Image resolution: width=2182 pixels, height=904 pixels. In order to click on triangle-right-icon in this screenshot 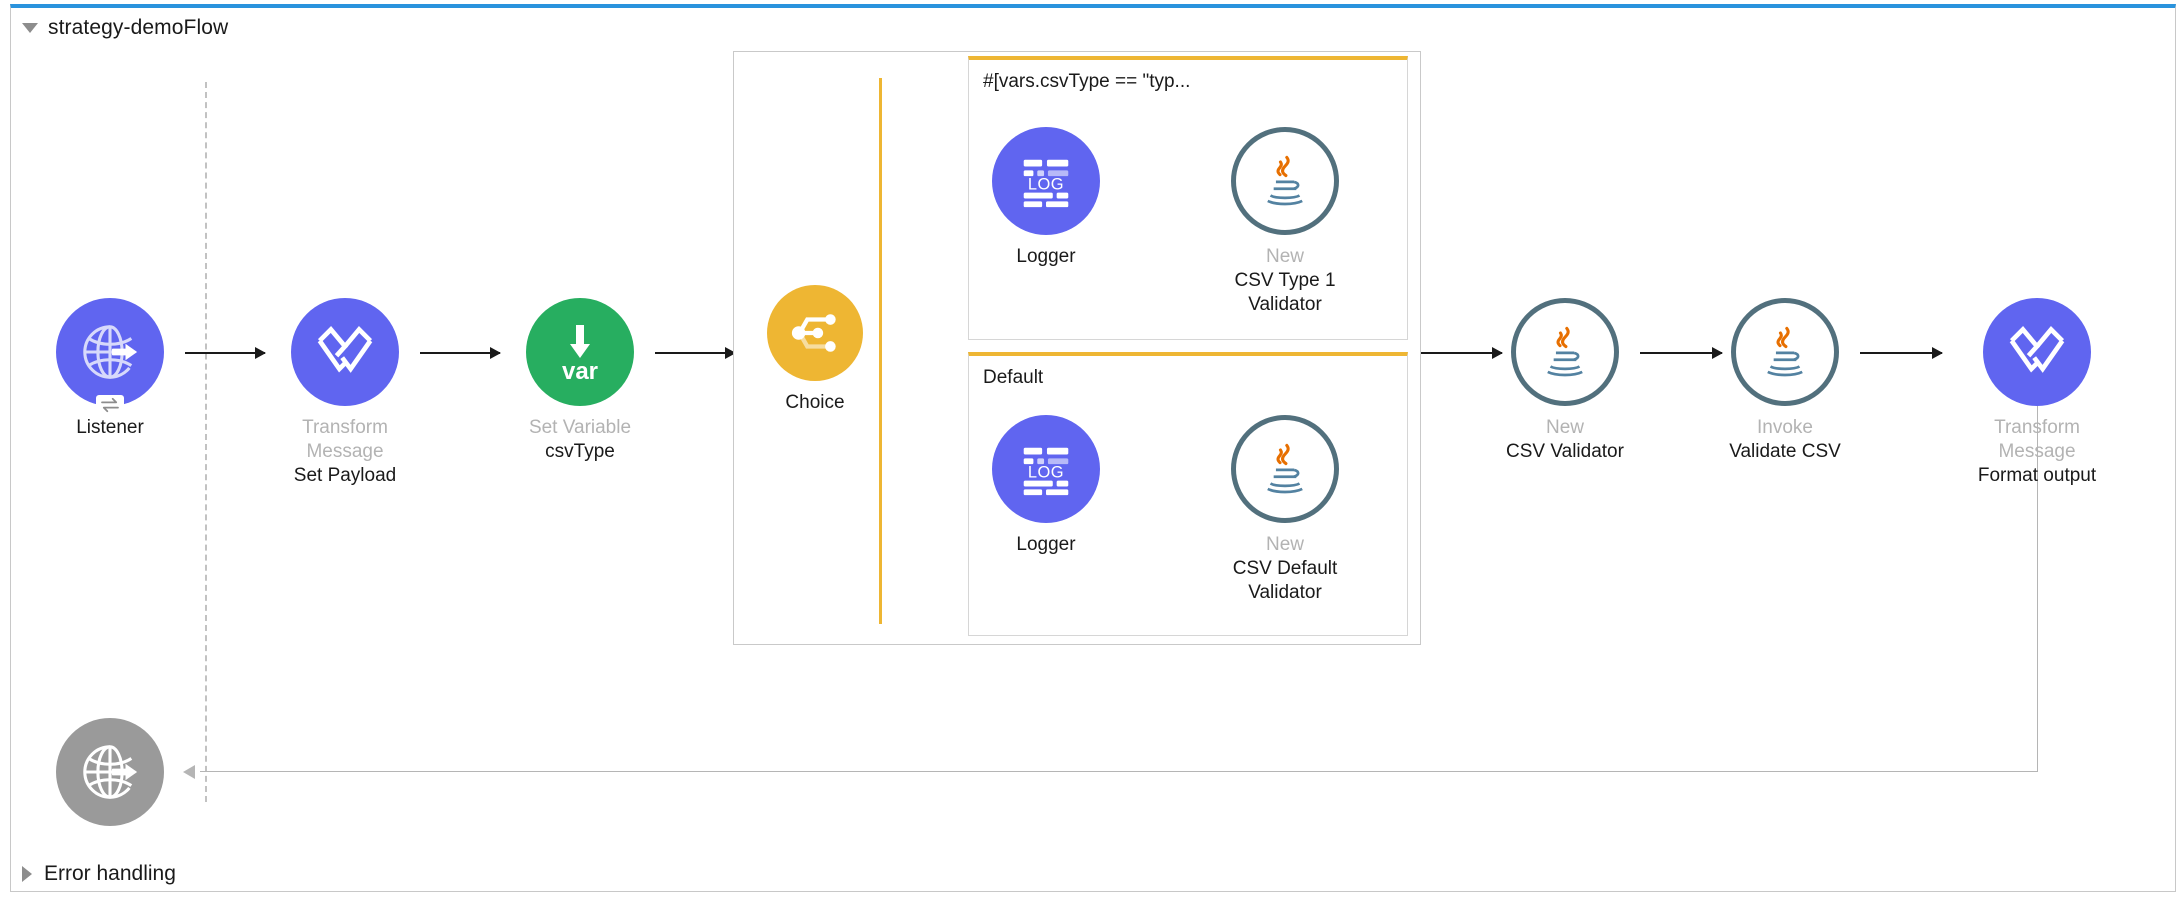, I will do `click(27, 874)`.